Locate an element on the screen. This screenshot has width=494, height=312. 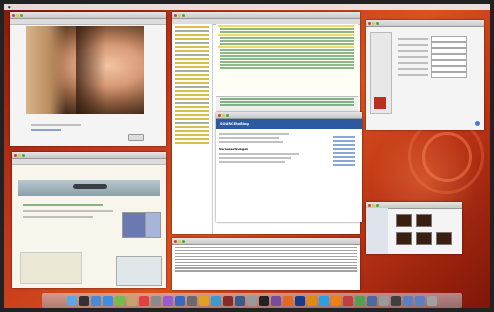
preferences-window is located at coordinates (425, 75).